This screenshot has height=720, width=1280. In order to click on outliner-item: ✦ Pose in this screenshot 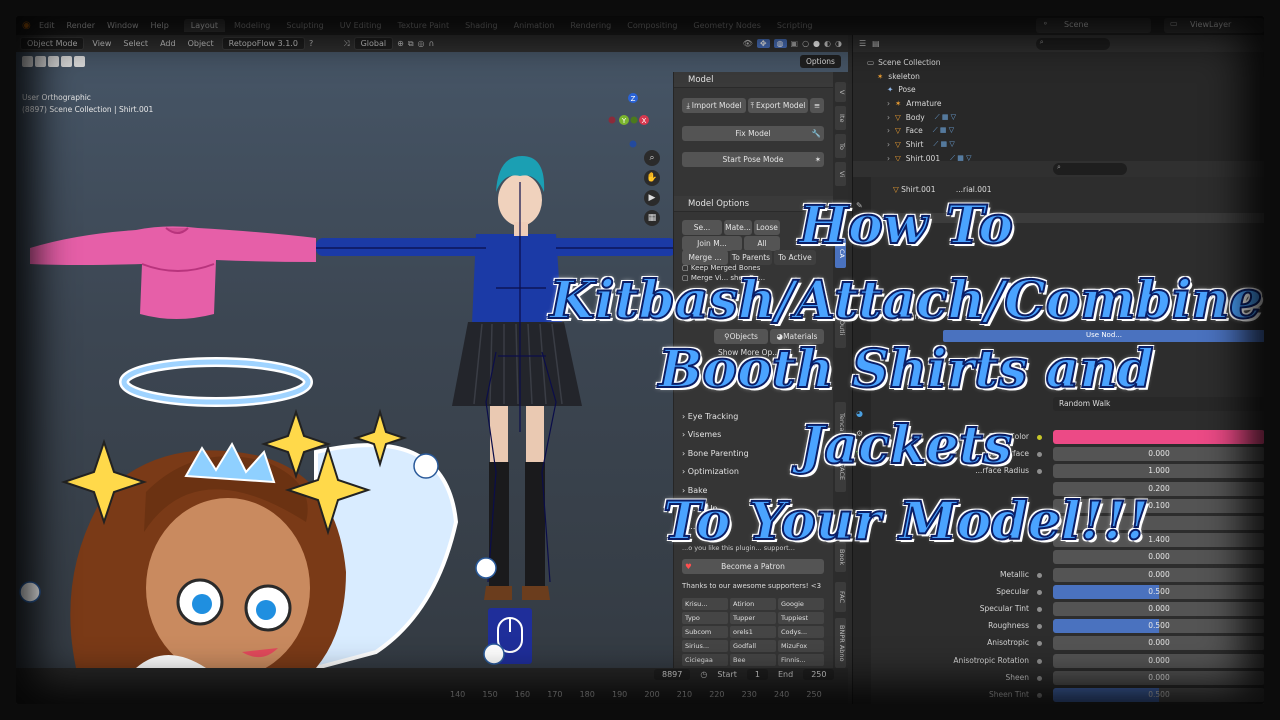, I will do `click(1058, 90)`.